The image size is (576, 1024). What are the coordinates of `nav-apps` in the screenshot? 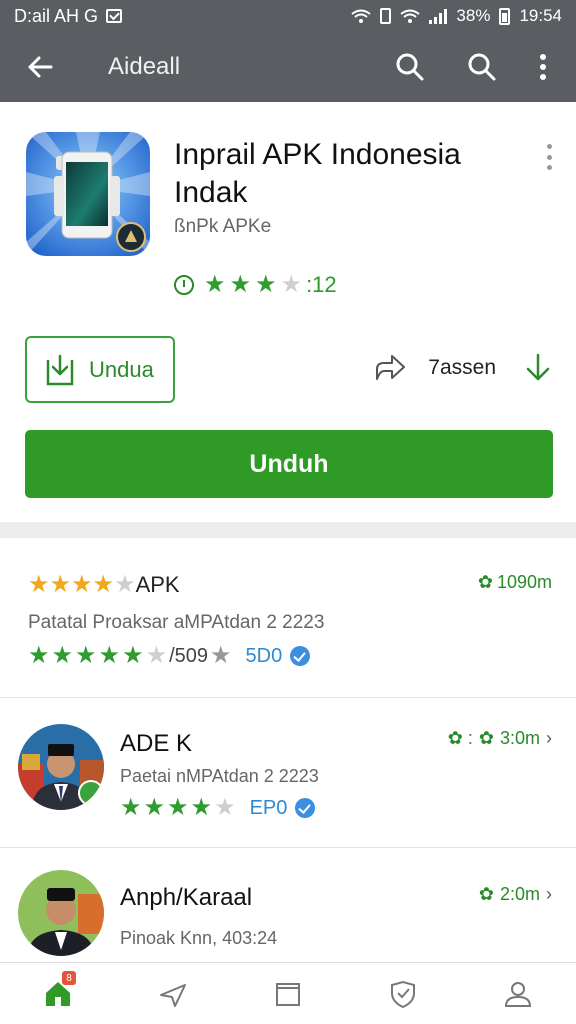 It's located at (172, 993).